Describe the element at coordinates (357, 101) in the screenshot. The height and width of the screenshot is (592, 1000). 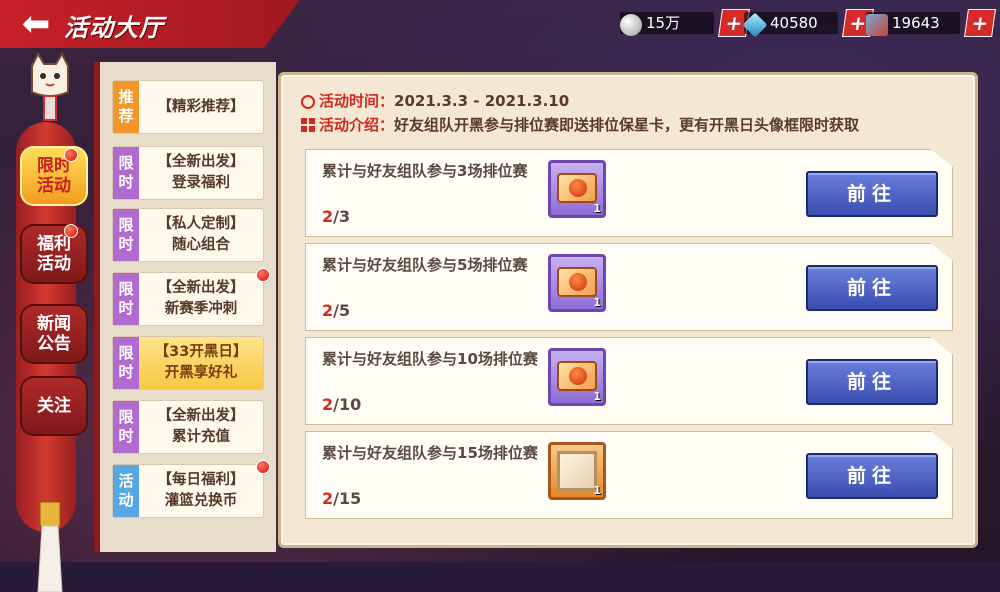
I see `time-label: 活动时间：` at that location.